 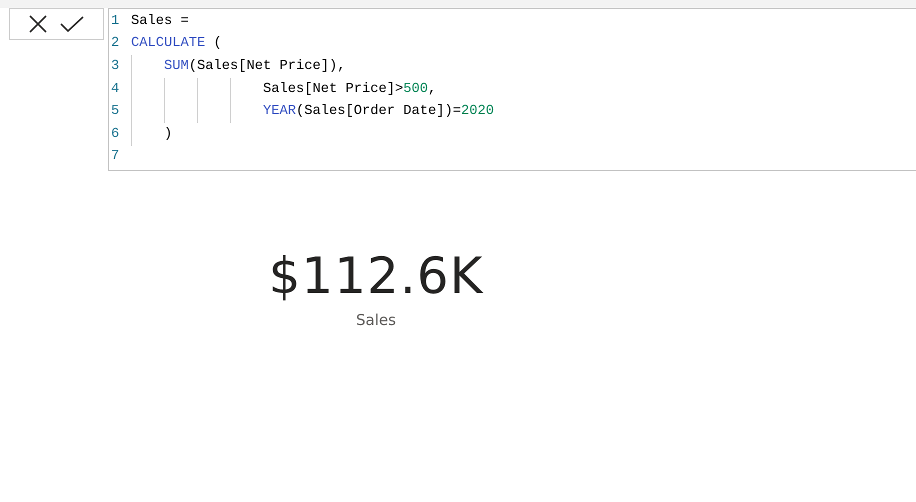 What do you see at coordinates (115, 21) in the screenshot?
I see `line-number: 1` at bounding box center [115, 21].